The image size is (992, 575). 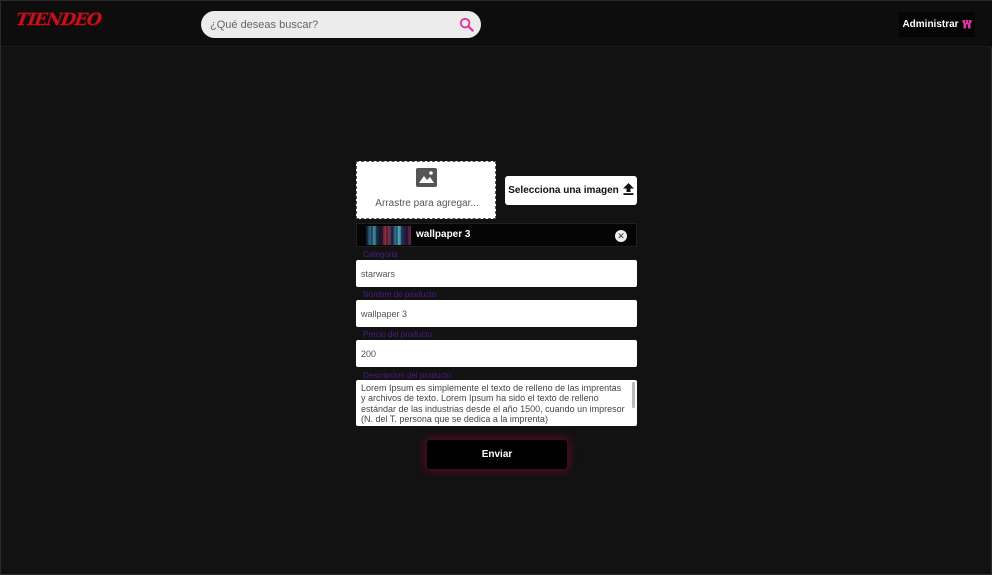 What do you see at coordinates (497, 454) in the screenshot?
I see `submit-button: Enviar` at bounding box center [497, 454].